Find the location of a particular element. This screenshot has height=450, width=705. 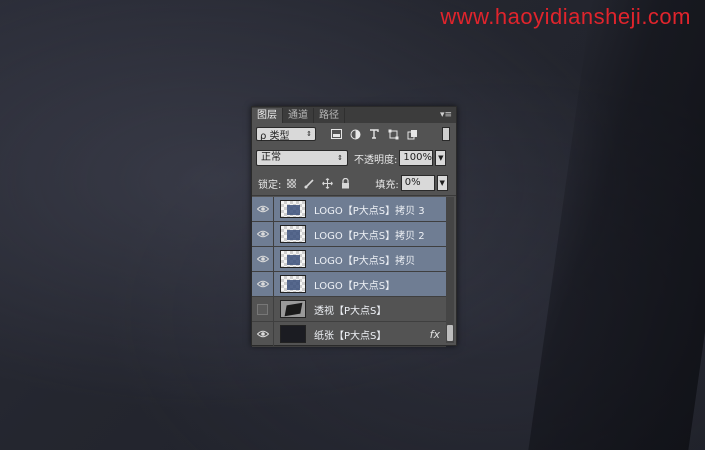

lock-all-icon is located at coordinates (345, 183).